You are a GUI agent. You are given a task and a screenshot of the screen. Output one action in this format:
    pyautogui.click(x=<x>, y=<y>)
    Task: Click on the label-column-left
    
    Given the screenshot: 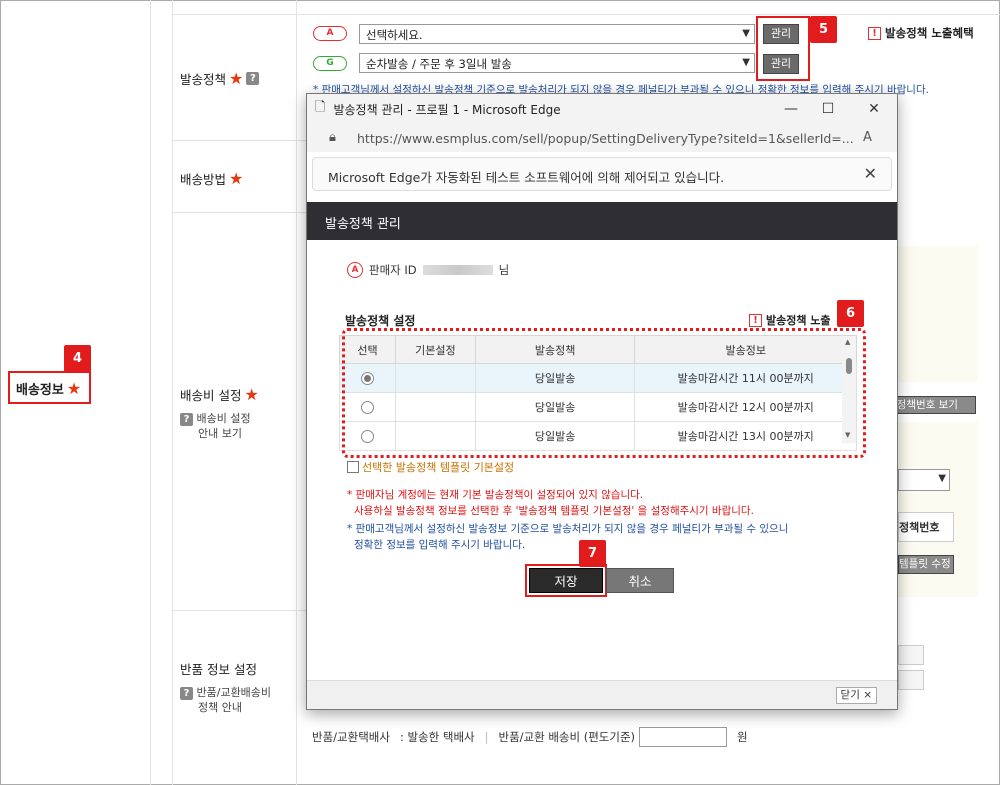 What is the action you would take?
    pyautogui.click(x=172, y=392)
    